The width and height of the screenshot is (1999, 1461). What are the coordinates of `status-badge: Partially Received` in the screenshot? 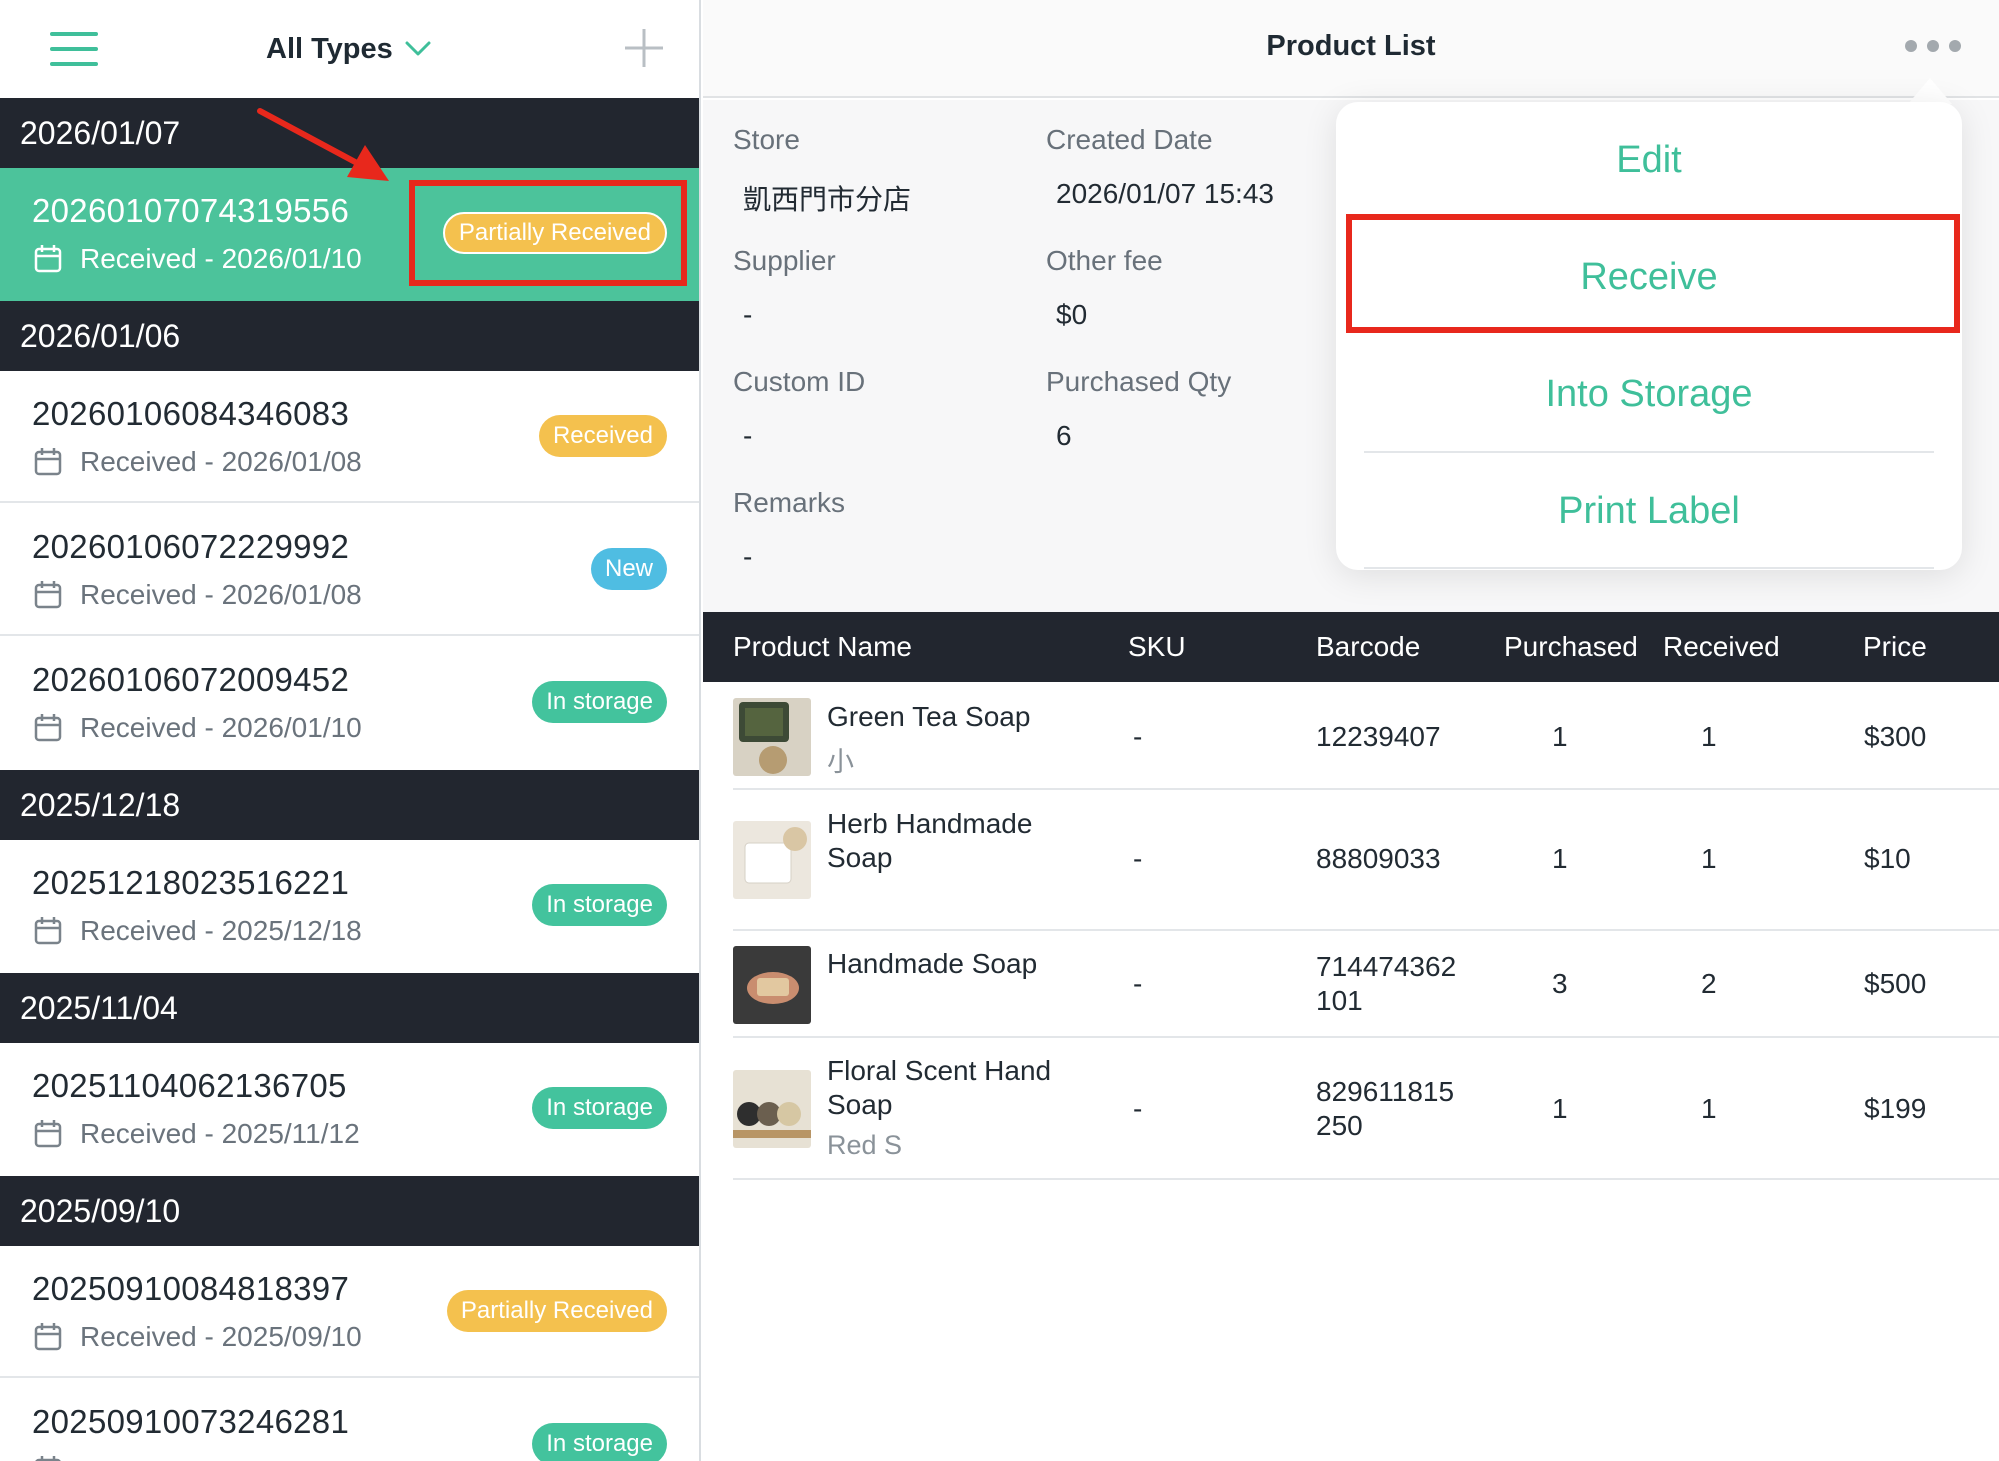 It's located at (556, 1311).